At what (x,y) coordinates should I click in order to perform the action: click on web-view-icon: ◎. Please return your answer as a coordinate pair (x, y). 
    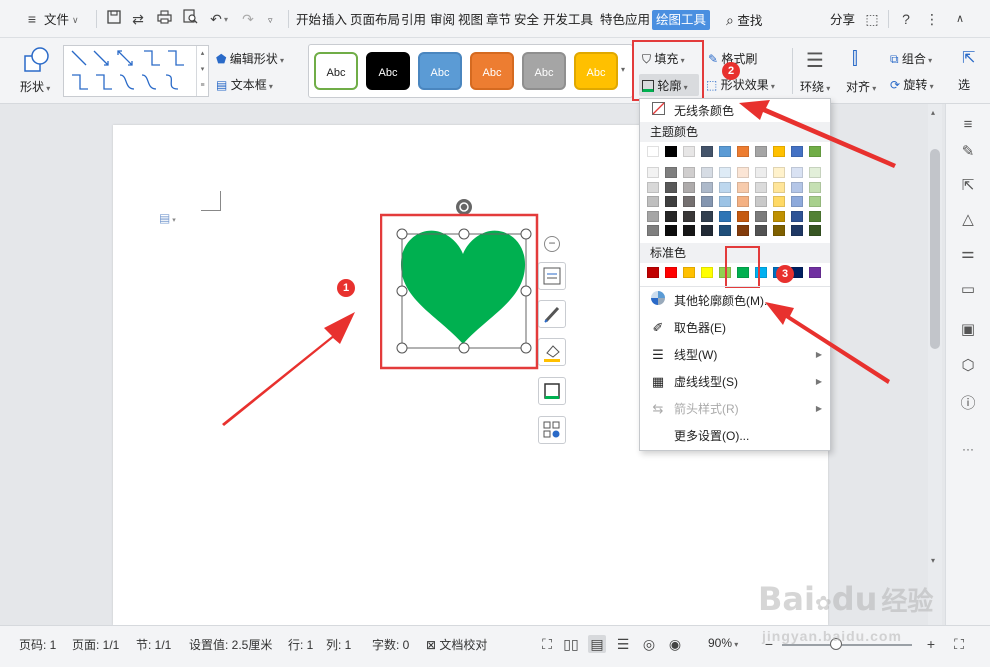
    Looking at the image, I should click on (649, 644).